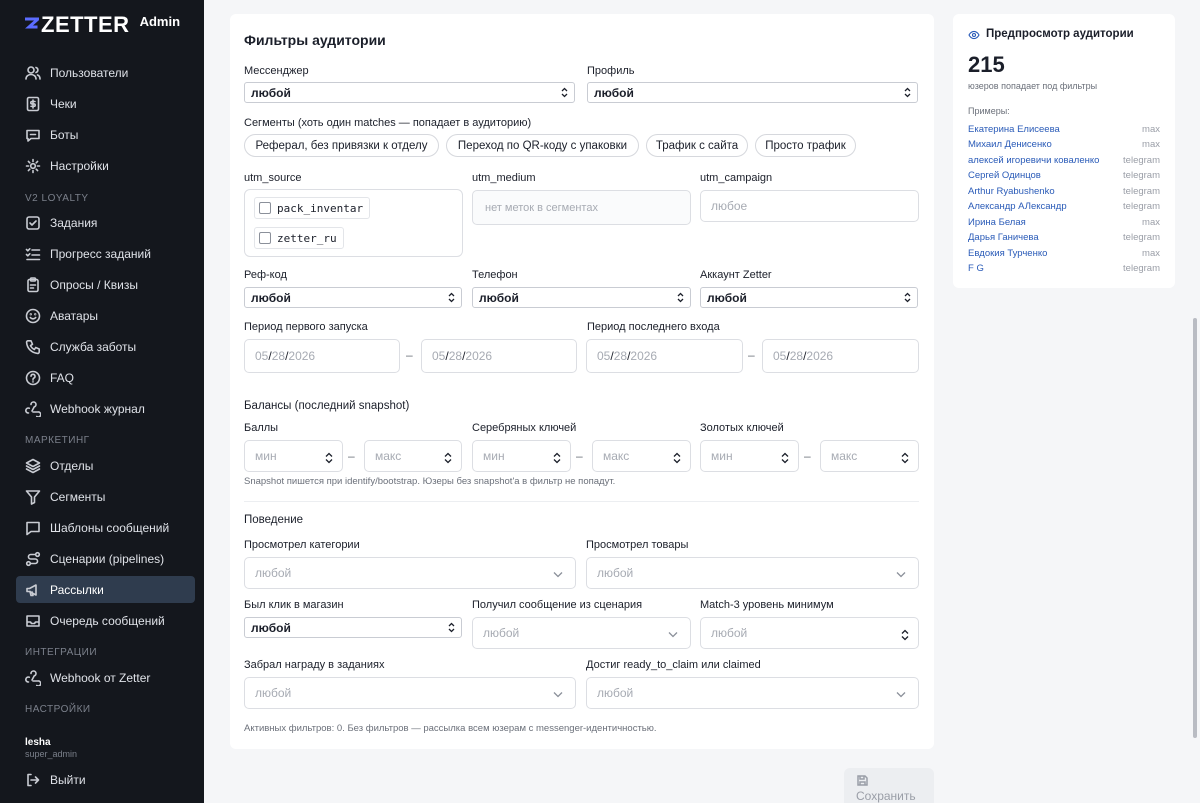 The image size is (1200, 803). Describe the element at coordinates (809, 206) in the screenshot. I see `utm-campaign-input: любое` at that location.